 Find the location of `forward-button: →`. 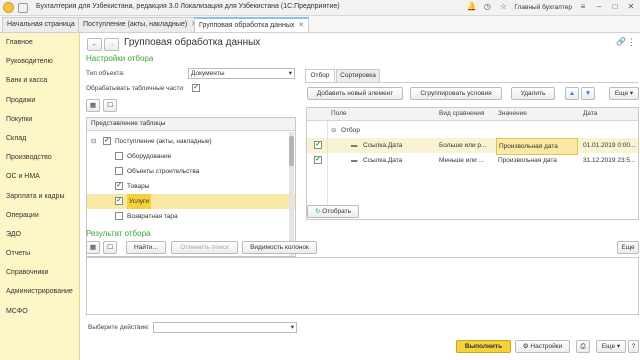

forward-button: → is located at coordinates (111, 44).